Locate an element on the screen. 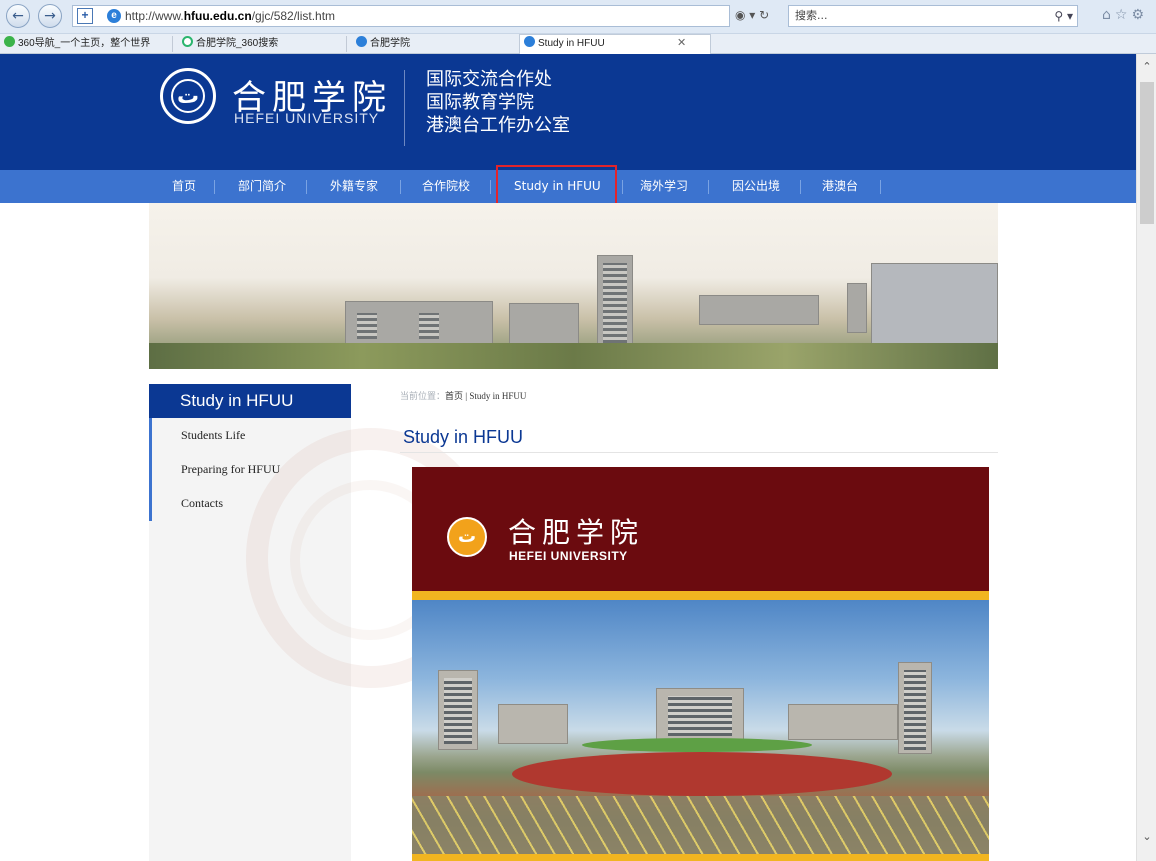 This screenshot has height=861, width=1156. close-tab-icon: ✕ is located at coordinates (681, 42).